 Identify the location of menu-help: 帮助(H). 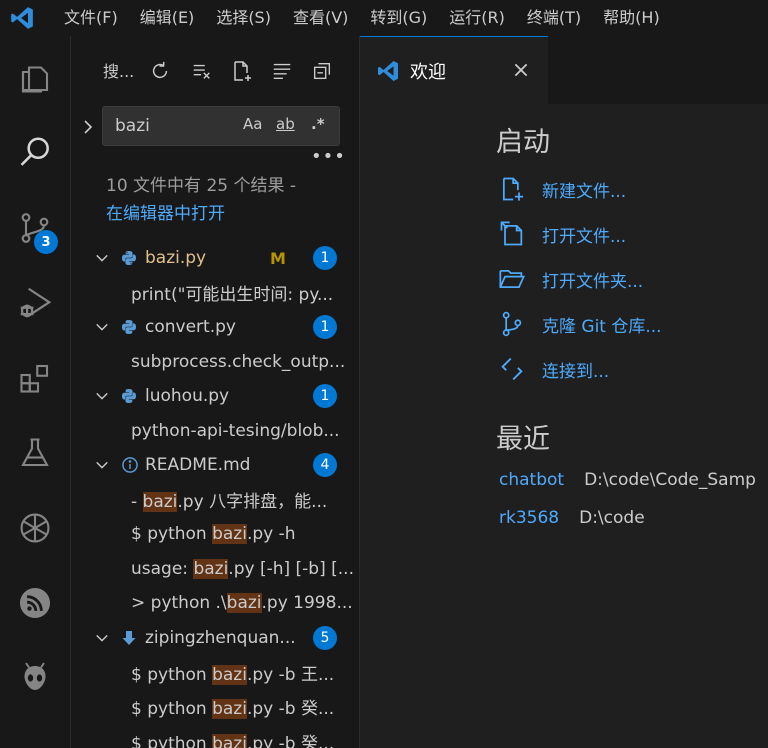
(631, 18).